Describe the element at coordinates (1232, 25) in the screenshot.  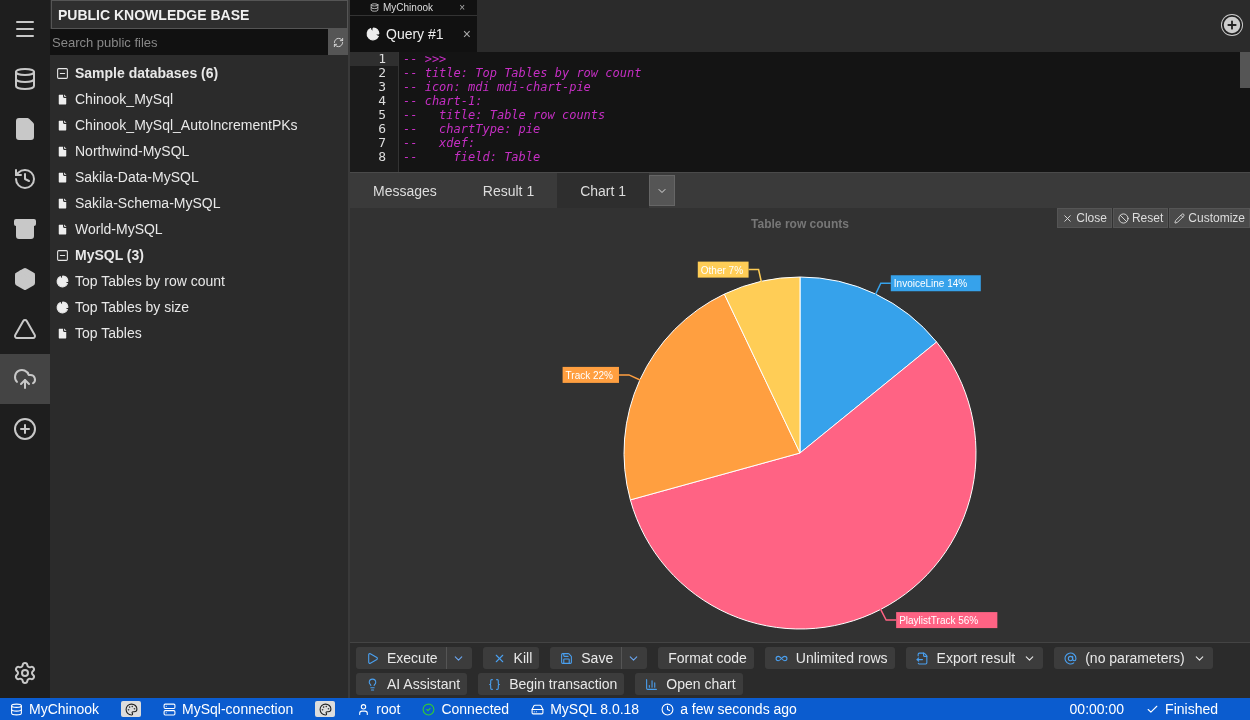
I see `add-tab-button` at that location.